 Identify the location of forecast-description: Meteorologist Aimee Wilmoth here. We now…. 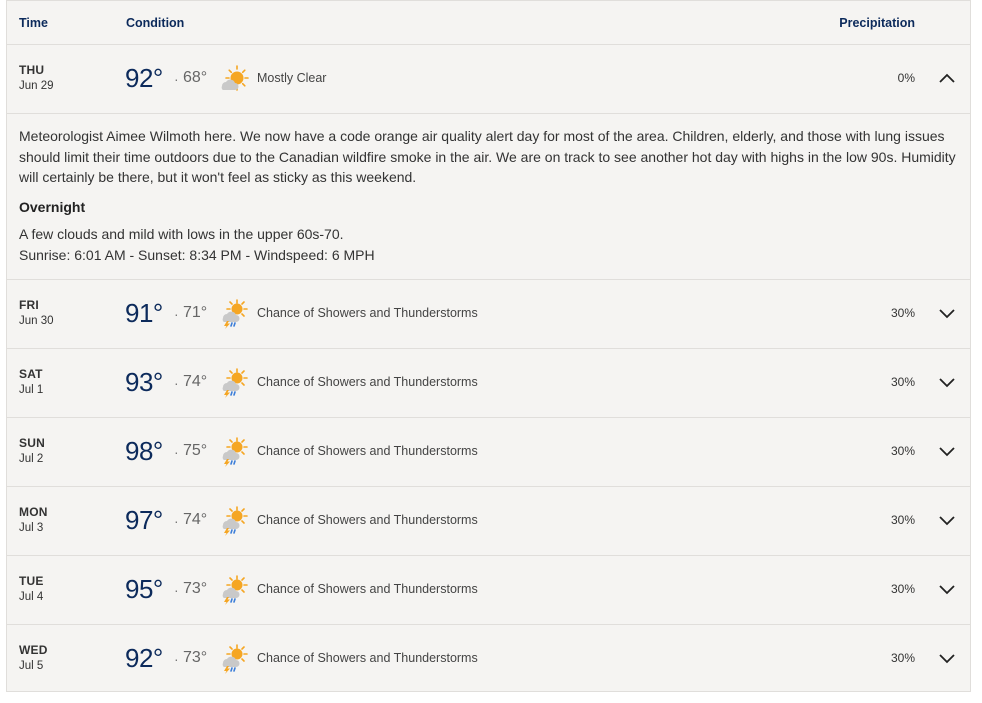
(487, 156).